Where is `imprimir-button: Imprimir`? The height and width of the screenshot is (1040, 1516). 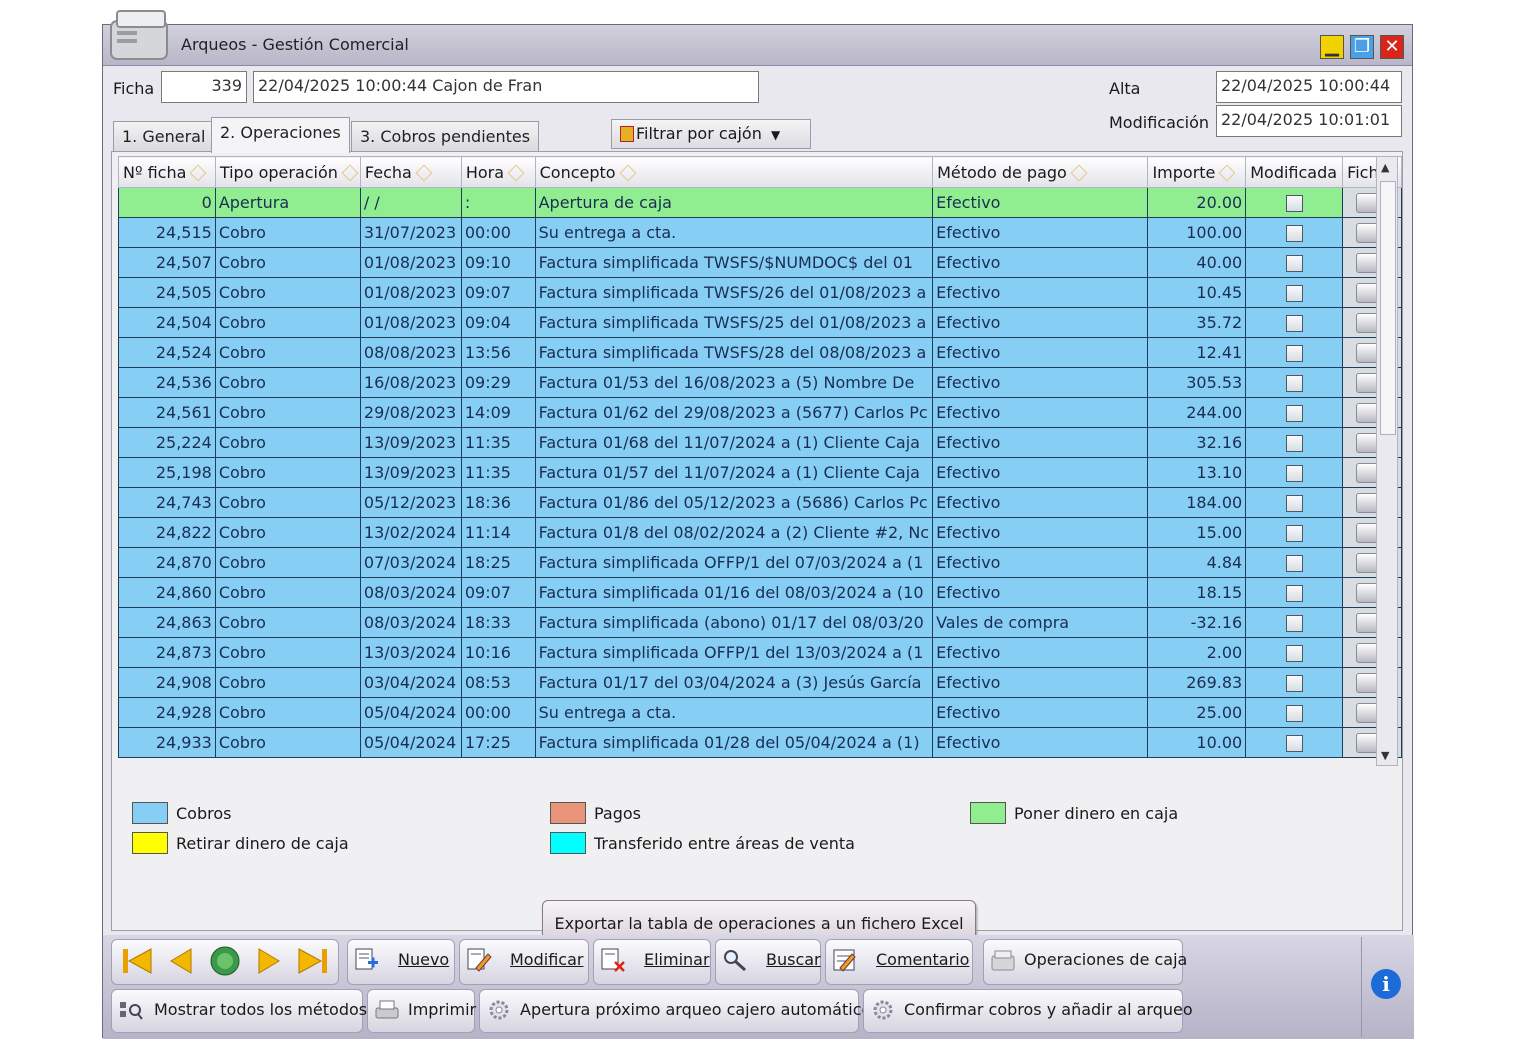
imprimir-button: Imprimir is located at coordinates (421, 1011).